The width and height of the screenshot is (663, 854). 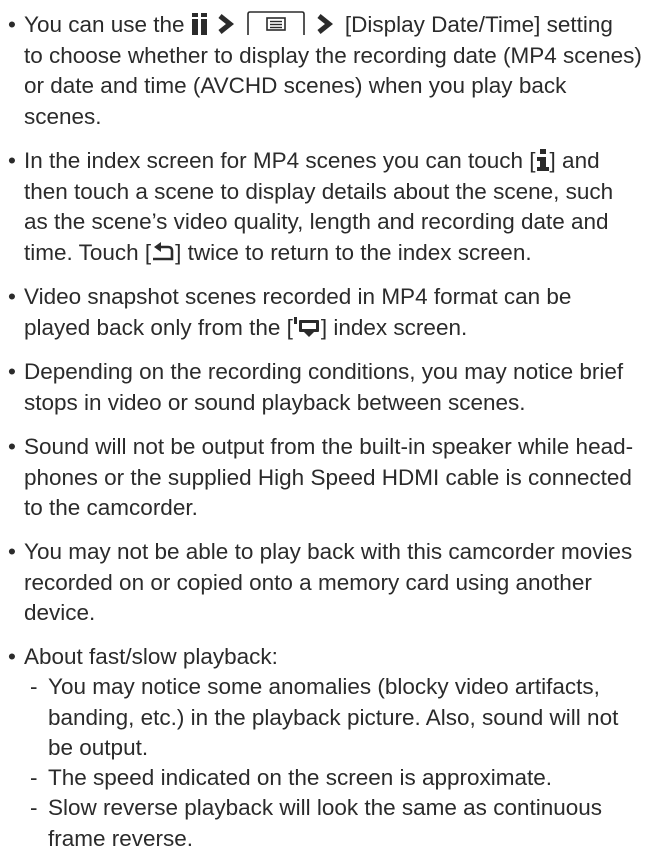 What do you see at coordinates (354, 839) in the screenshot?
I see `text-line: frame reverse.` at bounding box center [354, 839].